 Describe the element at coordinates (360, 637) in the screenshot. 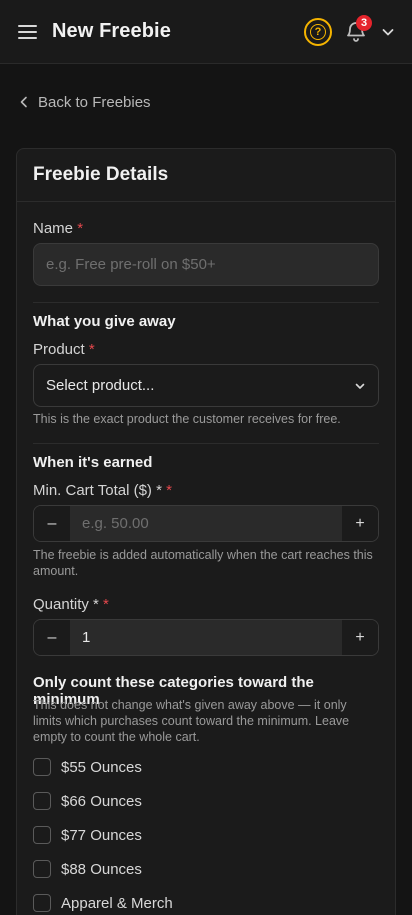

I see `quantity-increment-button: +` at that location.